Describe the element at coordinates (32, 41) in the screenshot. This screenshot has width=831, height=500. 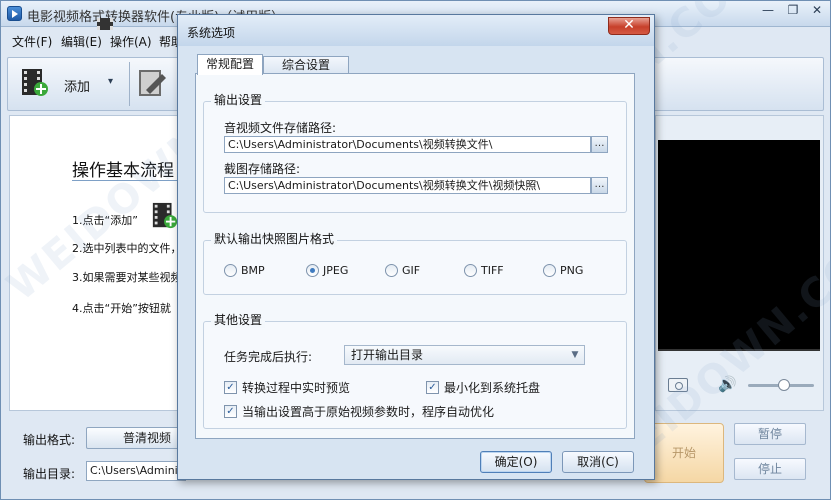
I see `menu-file: 文件(F)` at that location.